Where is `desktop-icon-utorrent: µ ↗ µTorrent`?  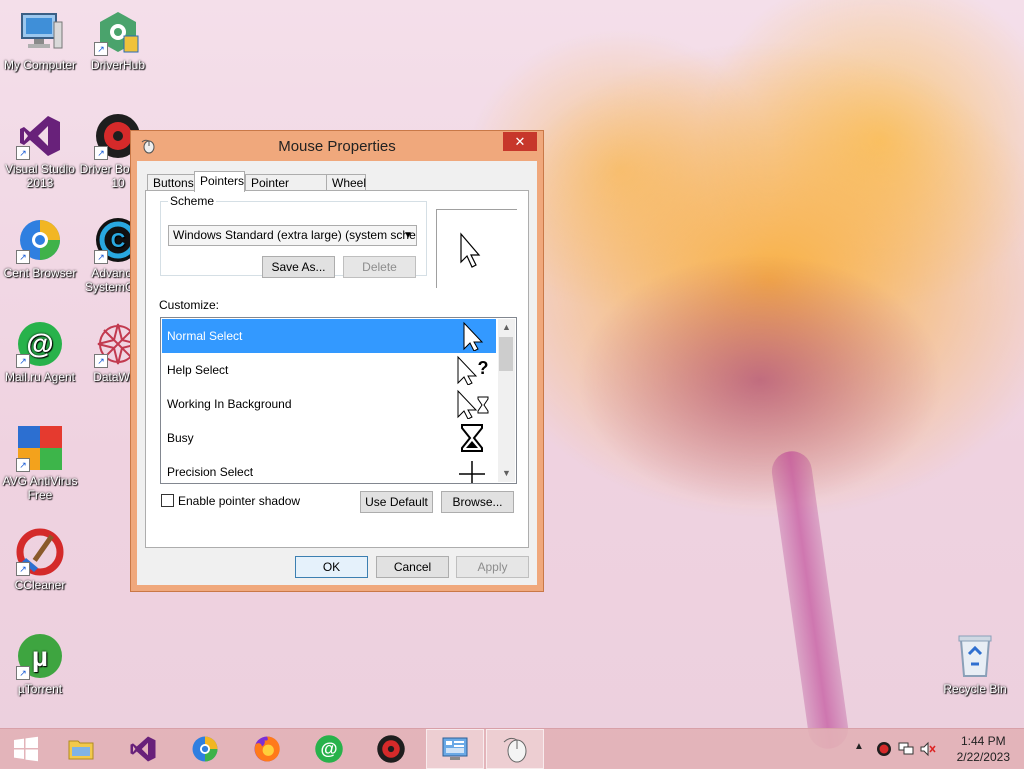
desktop-icon-utorrent: µ ↗ µTorrent is located at coordinates (40, 664).